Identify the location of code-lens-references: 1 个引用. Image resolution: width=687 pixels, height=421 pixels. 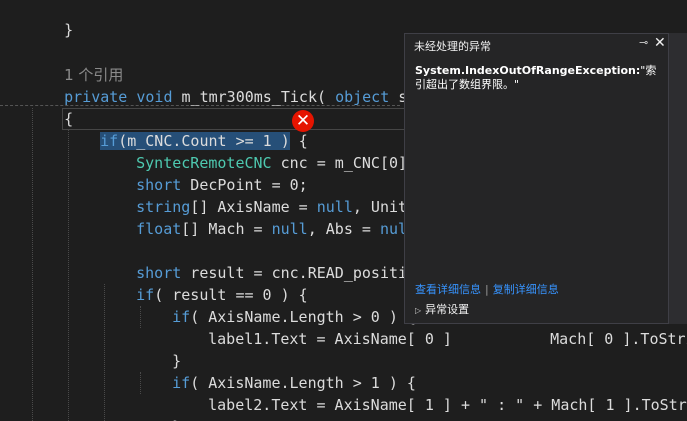
(75, 63).